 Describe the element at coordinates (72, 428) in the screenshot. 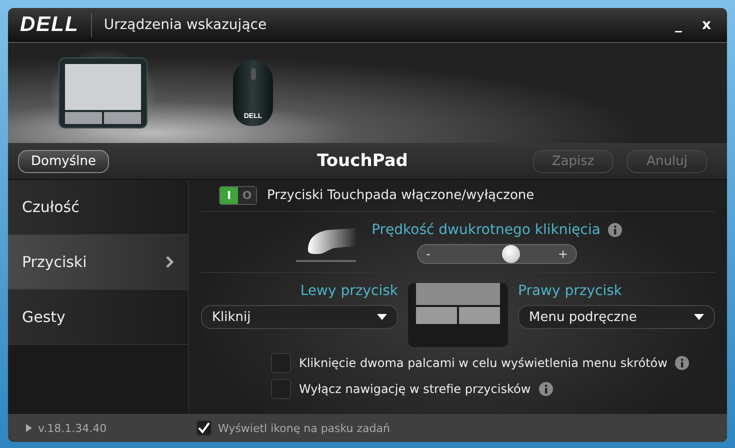

I see `version-label: v.18.1.34.40` at that location.